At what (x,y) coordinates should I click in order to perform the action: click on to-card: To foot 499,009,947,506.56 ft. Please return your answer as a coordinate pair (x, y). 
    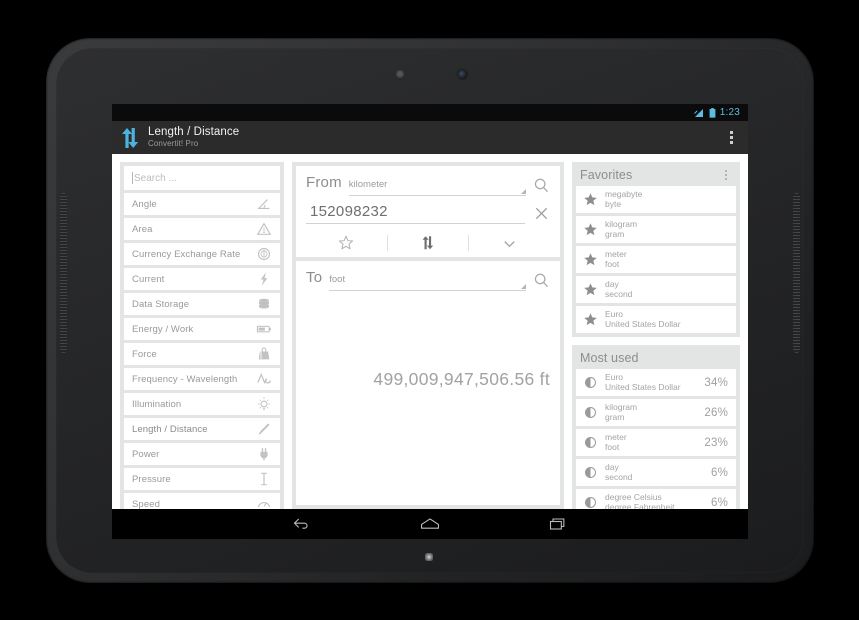
    Looking at the image, I should click on (428, 383).